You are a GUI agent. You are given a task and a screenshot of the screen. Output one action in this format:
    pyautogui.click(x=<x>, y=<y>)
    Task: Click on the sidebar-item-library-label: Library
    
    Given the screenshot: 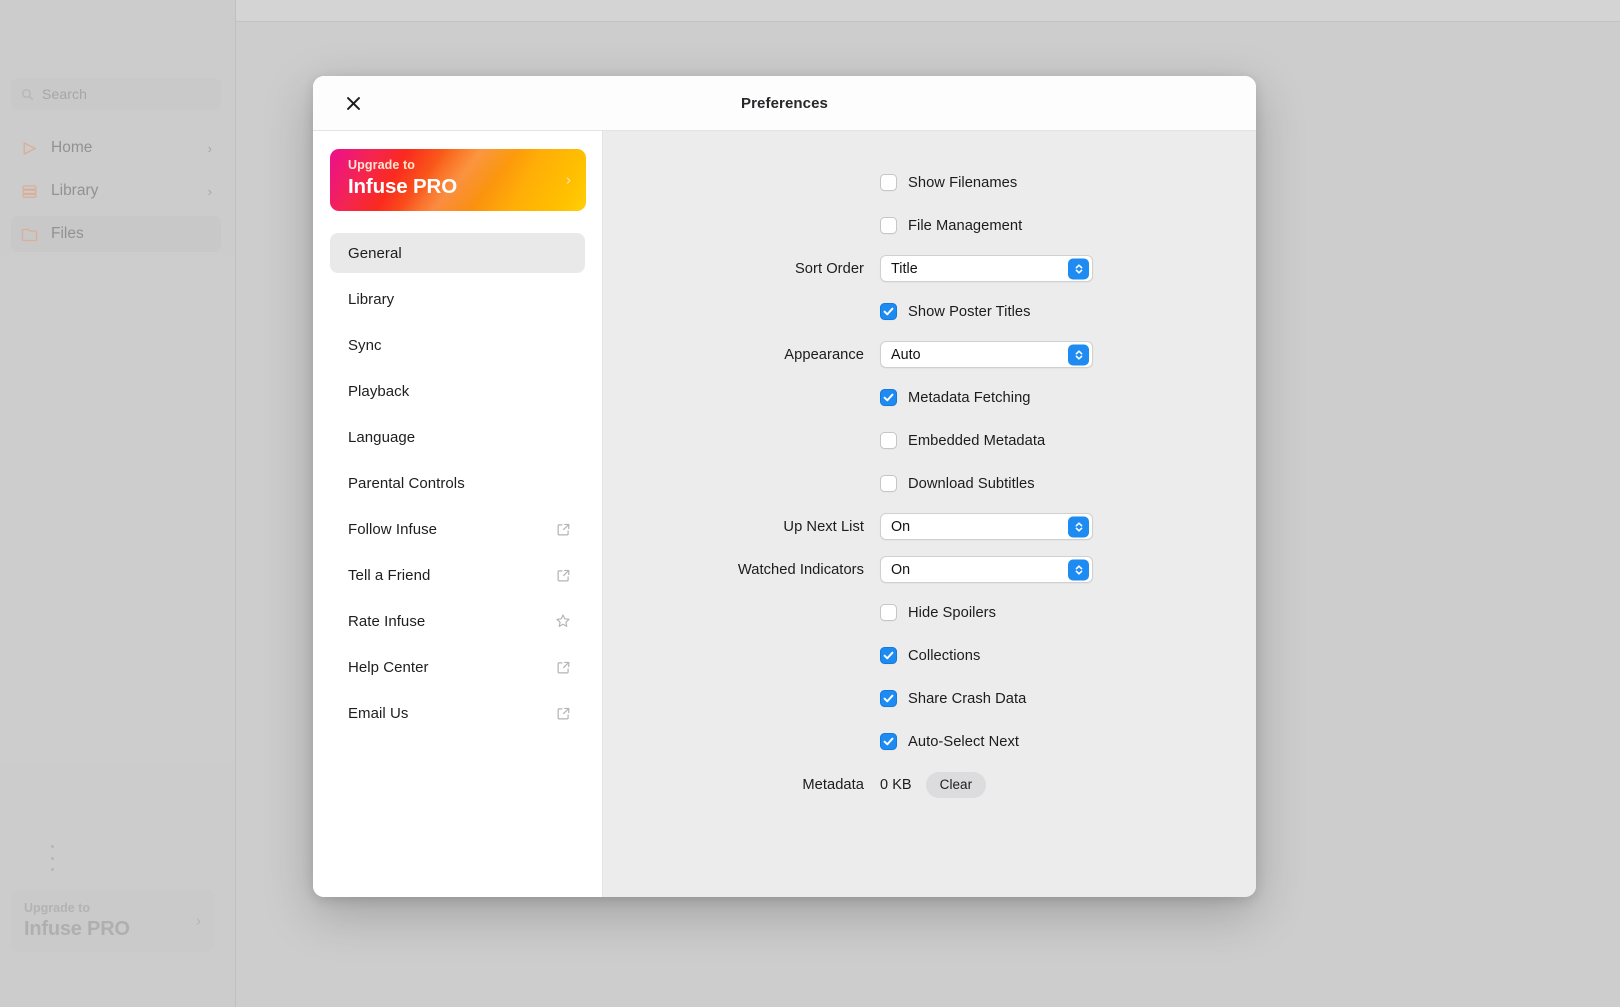 What is the action you would take?
    pyautogui.click(x=75, y=190)
    